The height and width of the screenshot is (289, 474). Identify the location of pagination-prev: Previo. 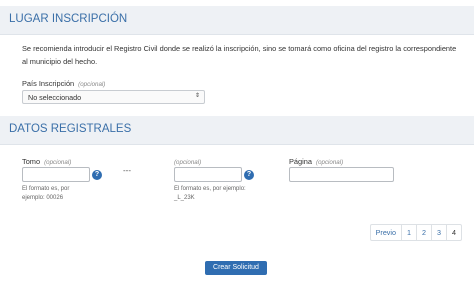
(386, 232).